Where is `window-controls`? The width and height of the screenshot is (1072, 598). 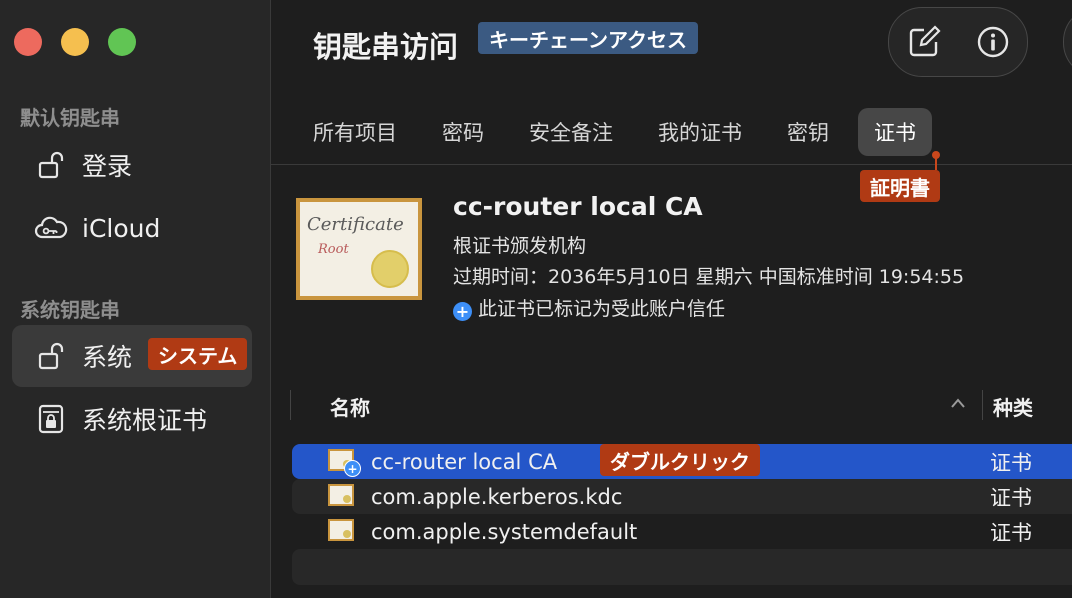
window-controls is located at coordinates (75, 42).